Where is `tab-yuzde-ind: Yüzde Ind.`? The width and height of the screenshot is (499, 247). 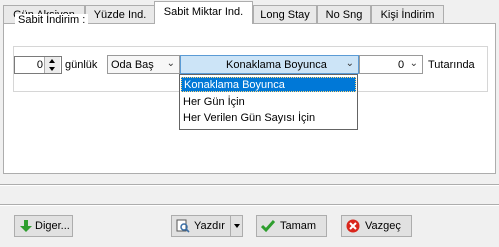
tab-yuzde-ind: Yüzde Ind. is located at coordinates (120, 14).